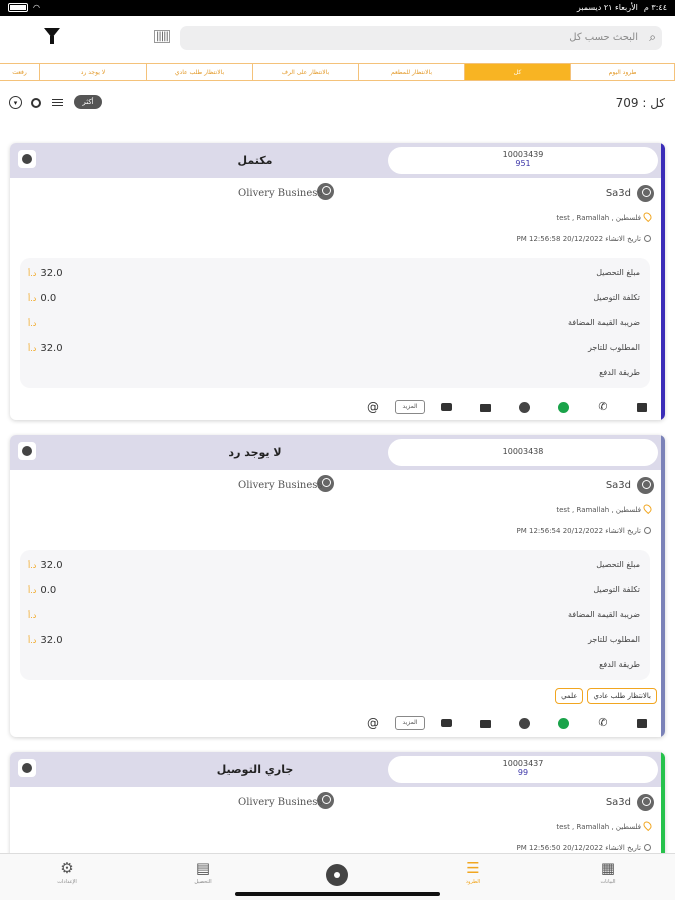 This screenshot has width=675, height=900. I want to click on search-placeholder: البحث حسب كل, so click(603, 37).